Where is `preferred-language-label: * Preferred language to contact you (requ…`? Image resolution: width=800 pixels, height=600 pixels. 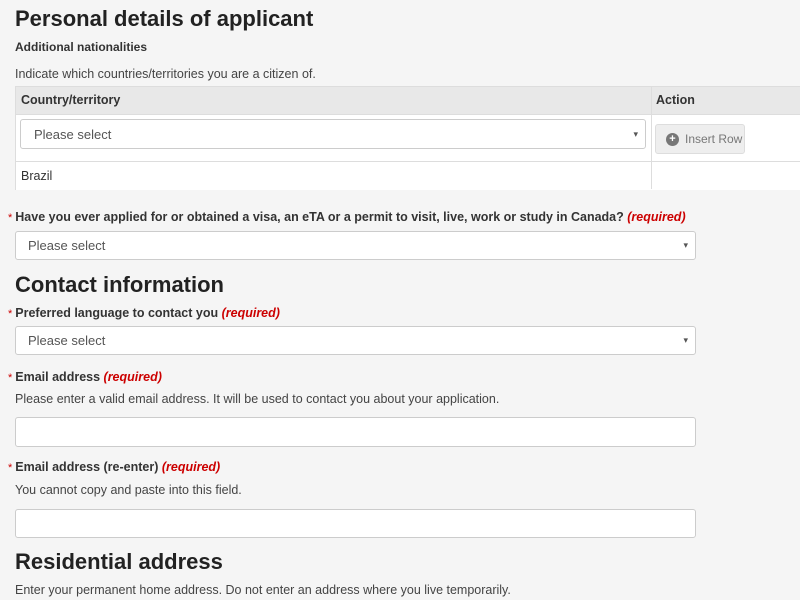 preferred-language-label: * Preferred language to contact you (requ… is located at coordinates (144, 313).